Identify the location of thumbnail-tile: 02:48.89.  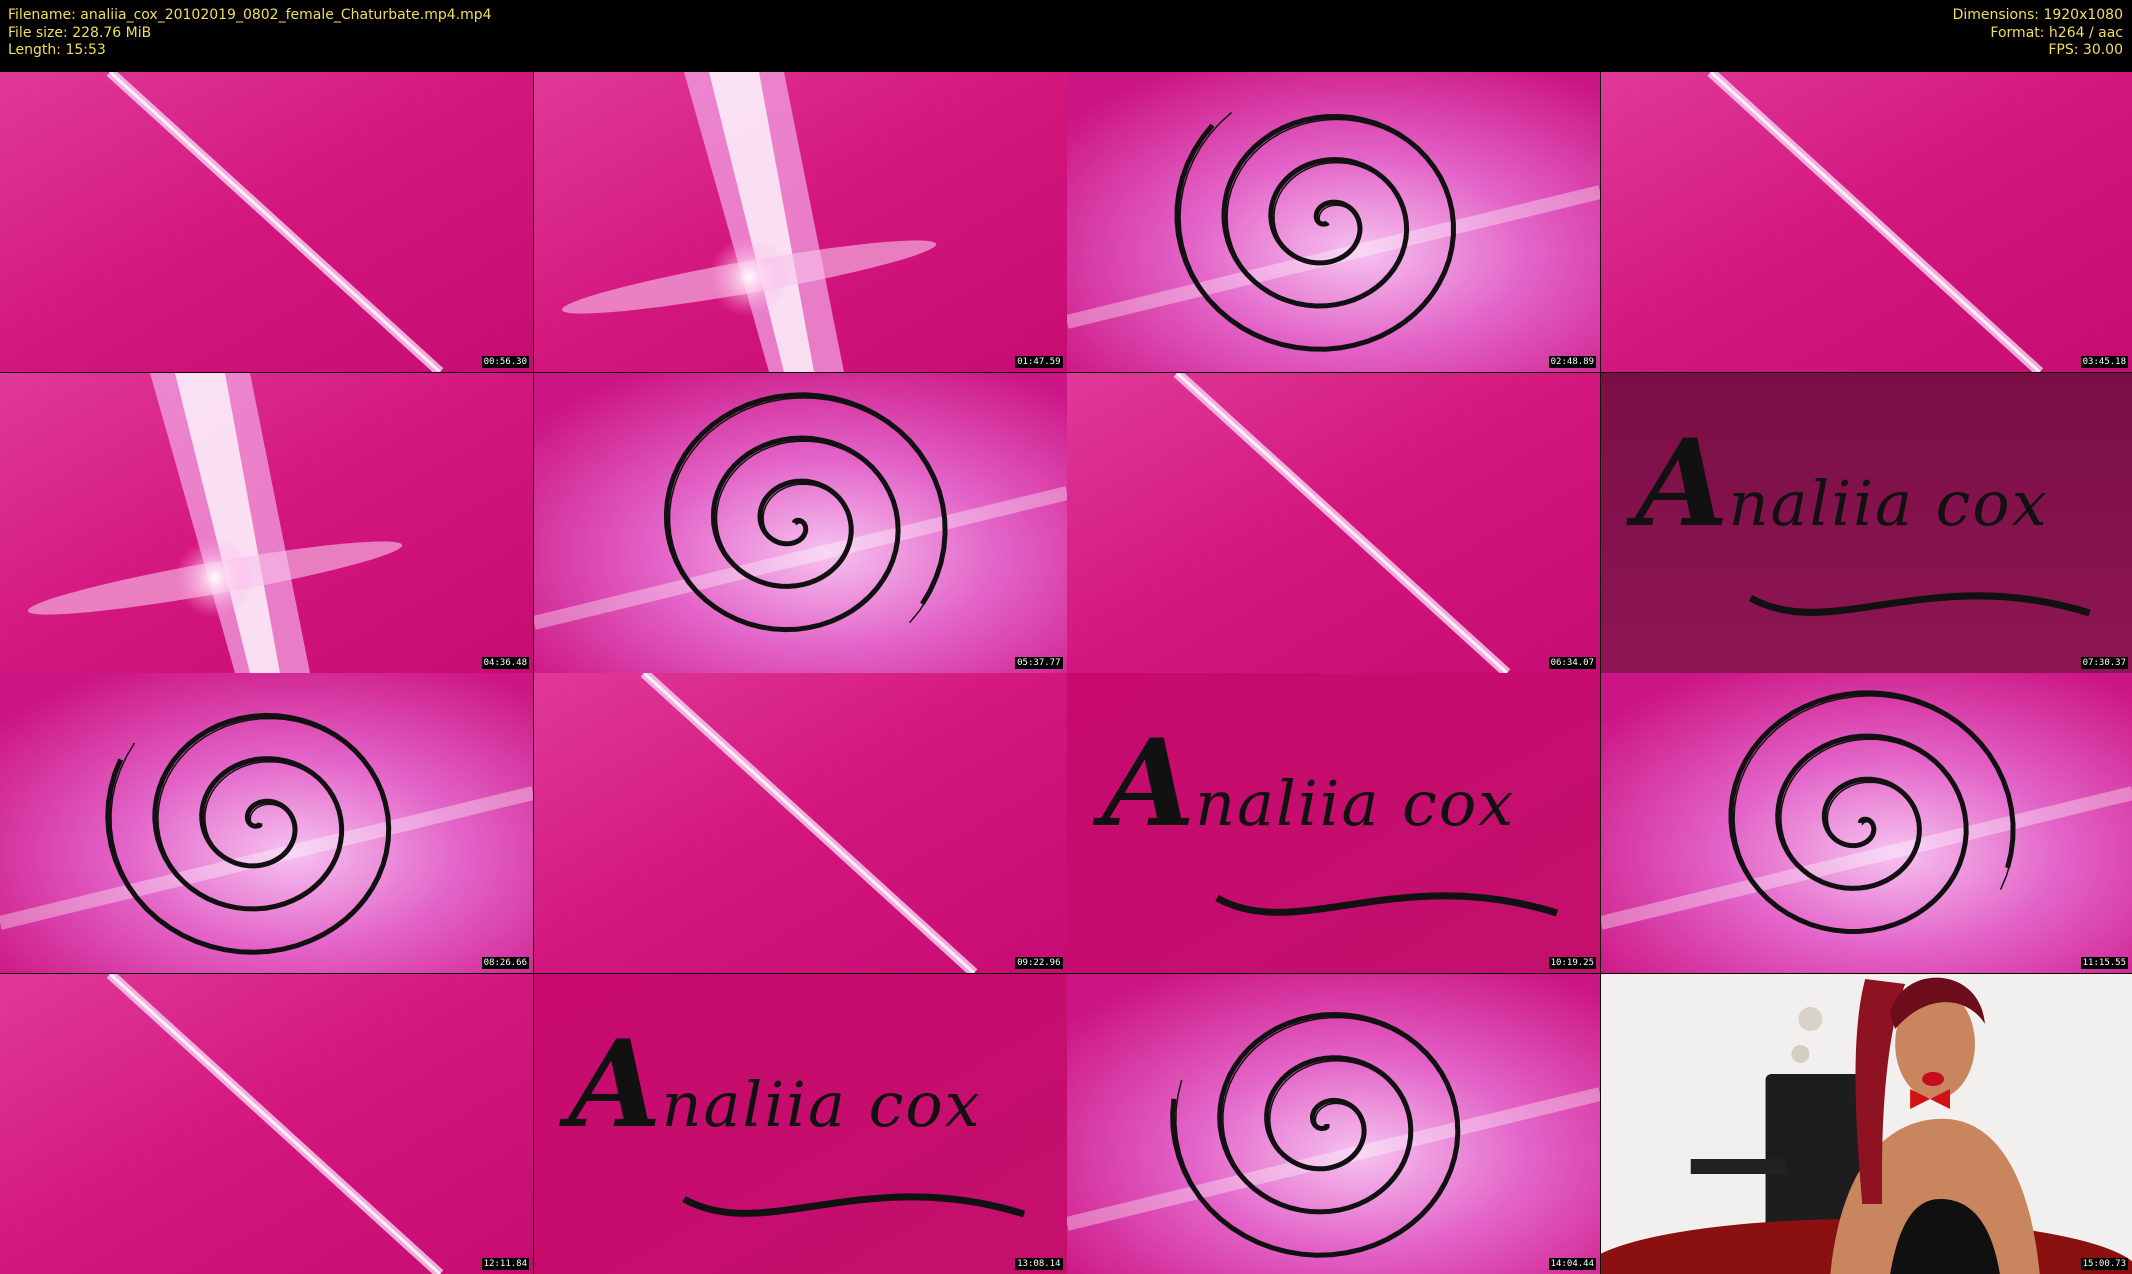
(1333, 222).